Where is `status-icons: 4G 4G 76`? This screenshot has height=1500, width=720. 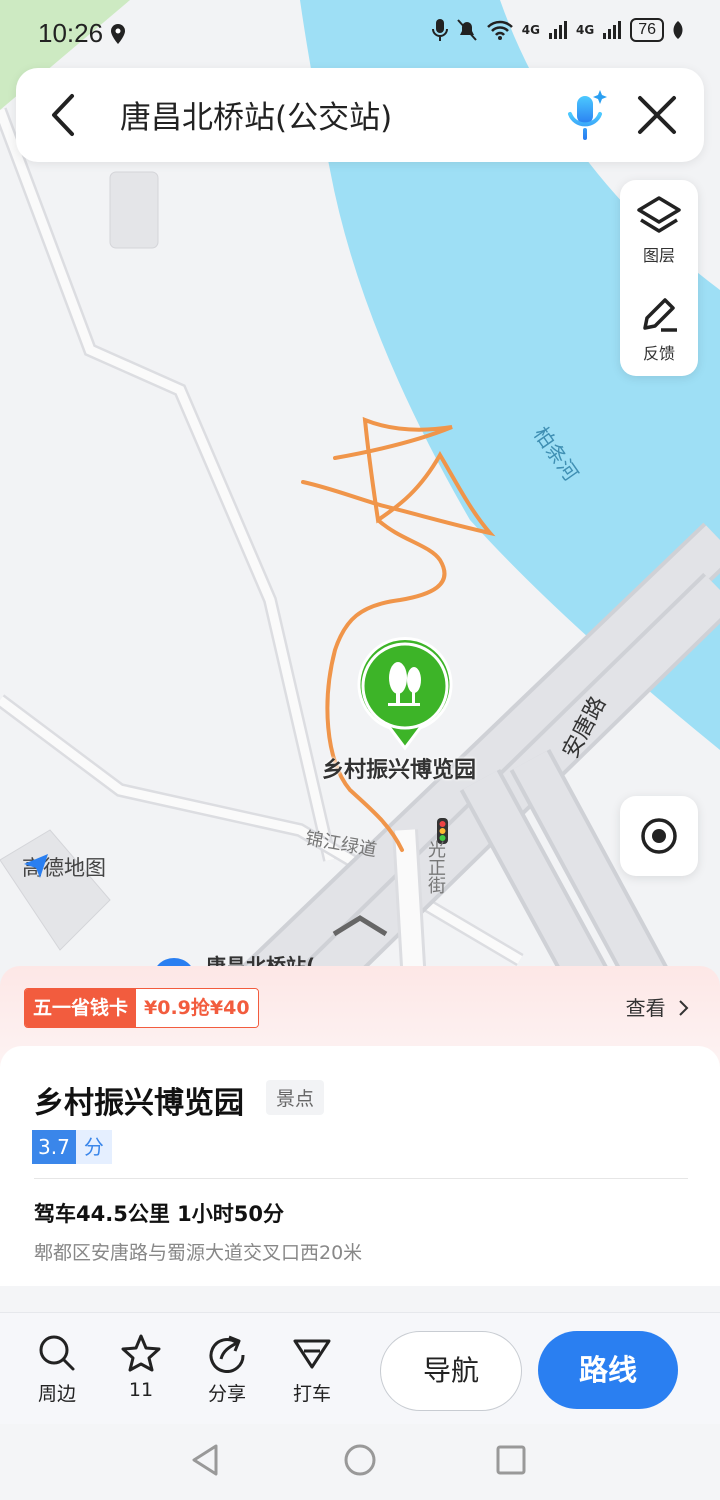
status-icons: 4G 4G 76 is located at coordinates (557, 30).